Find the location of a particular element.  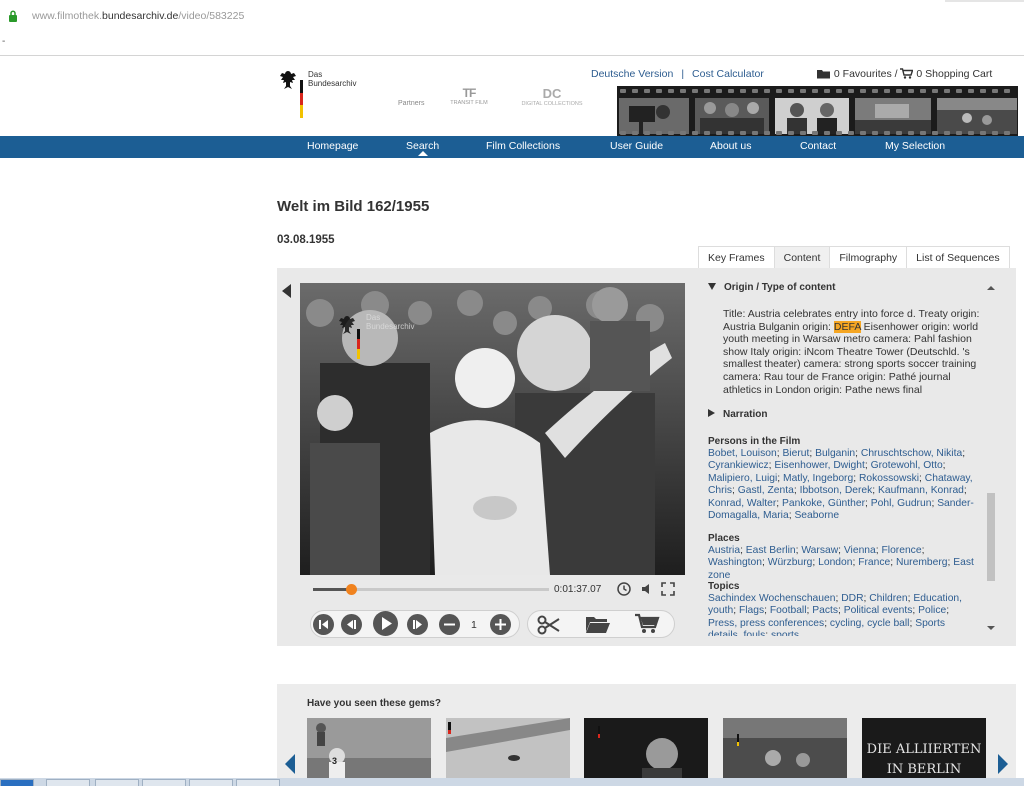

fullscreen-icon is located at coordinates (668, 589).